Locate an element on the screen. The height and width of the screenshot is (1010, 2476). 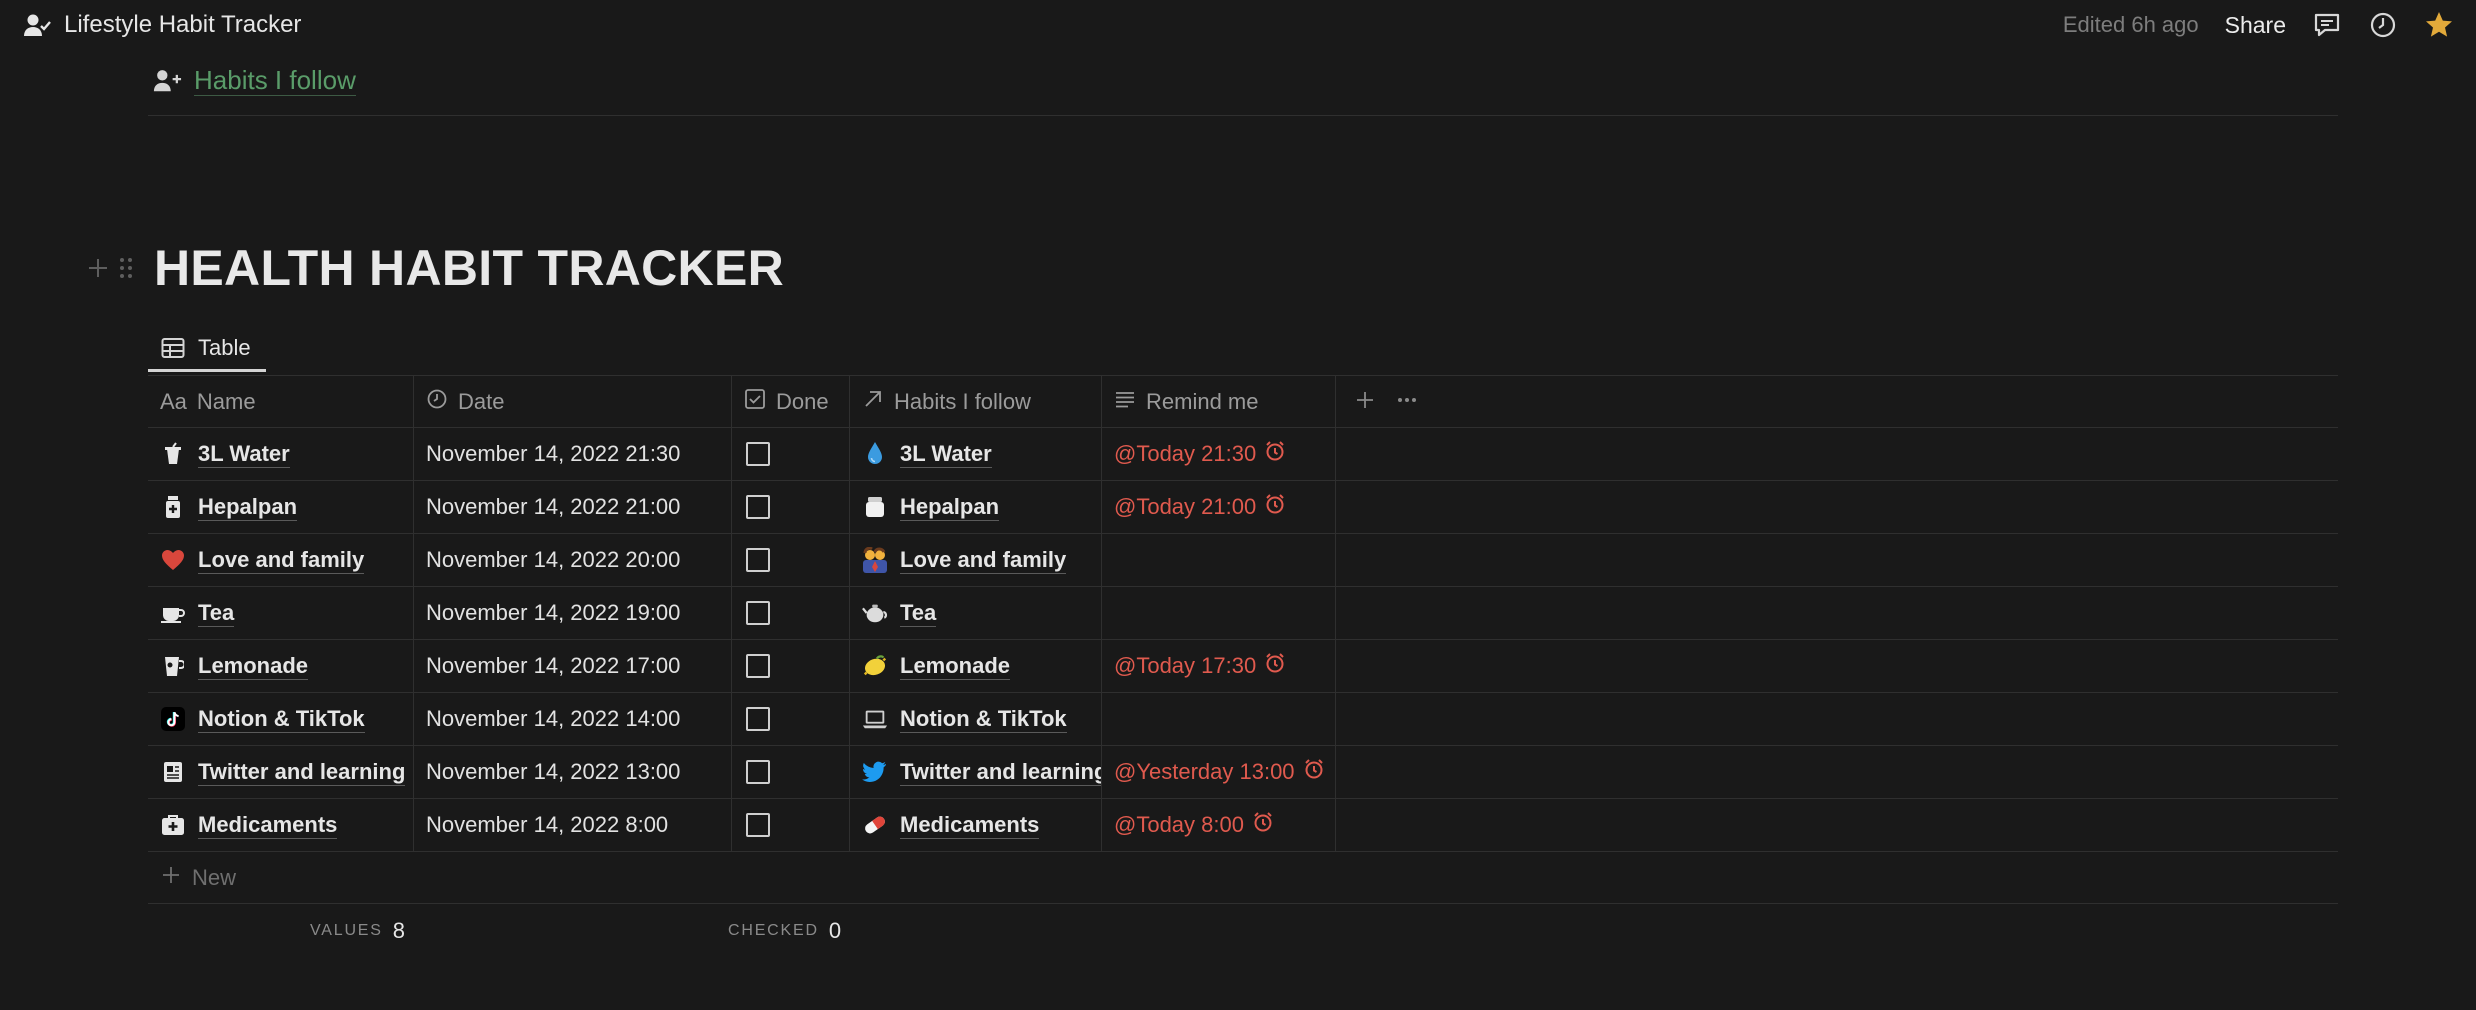
cell-name: Lemonade is located at coordinates (281, 666).